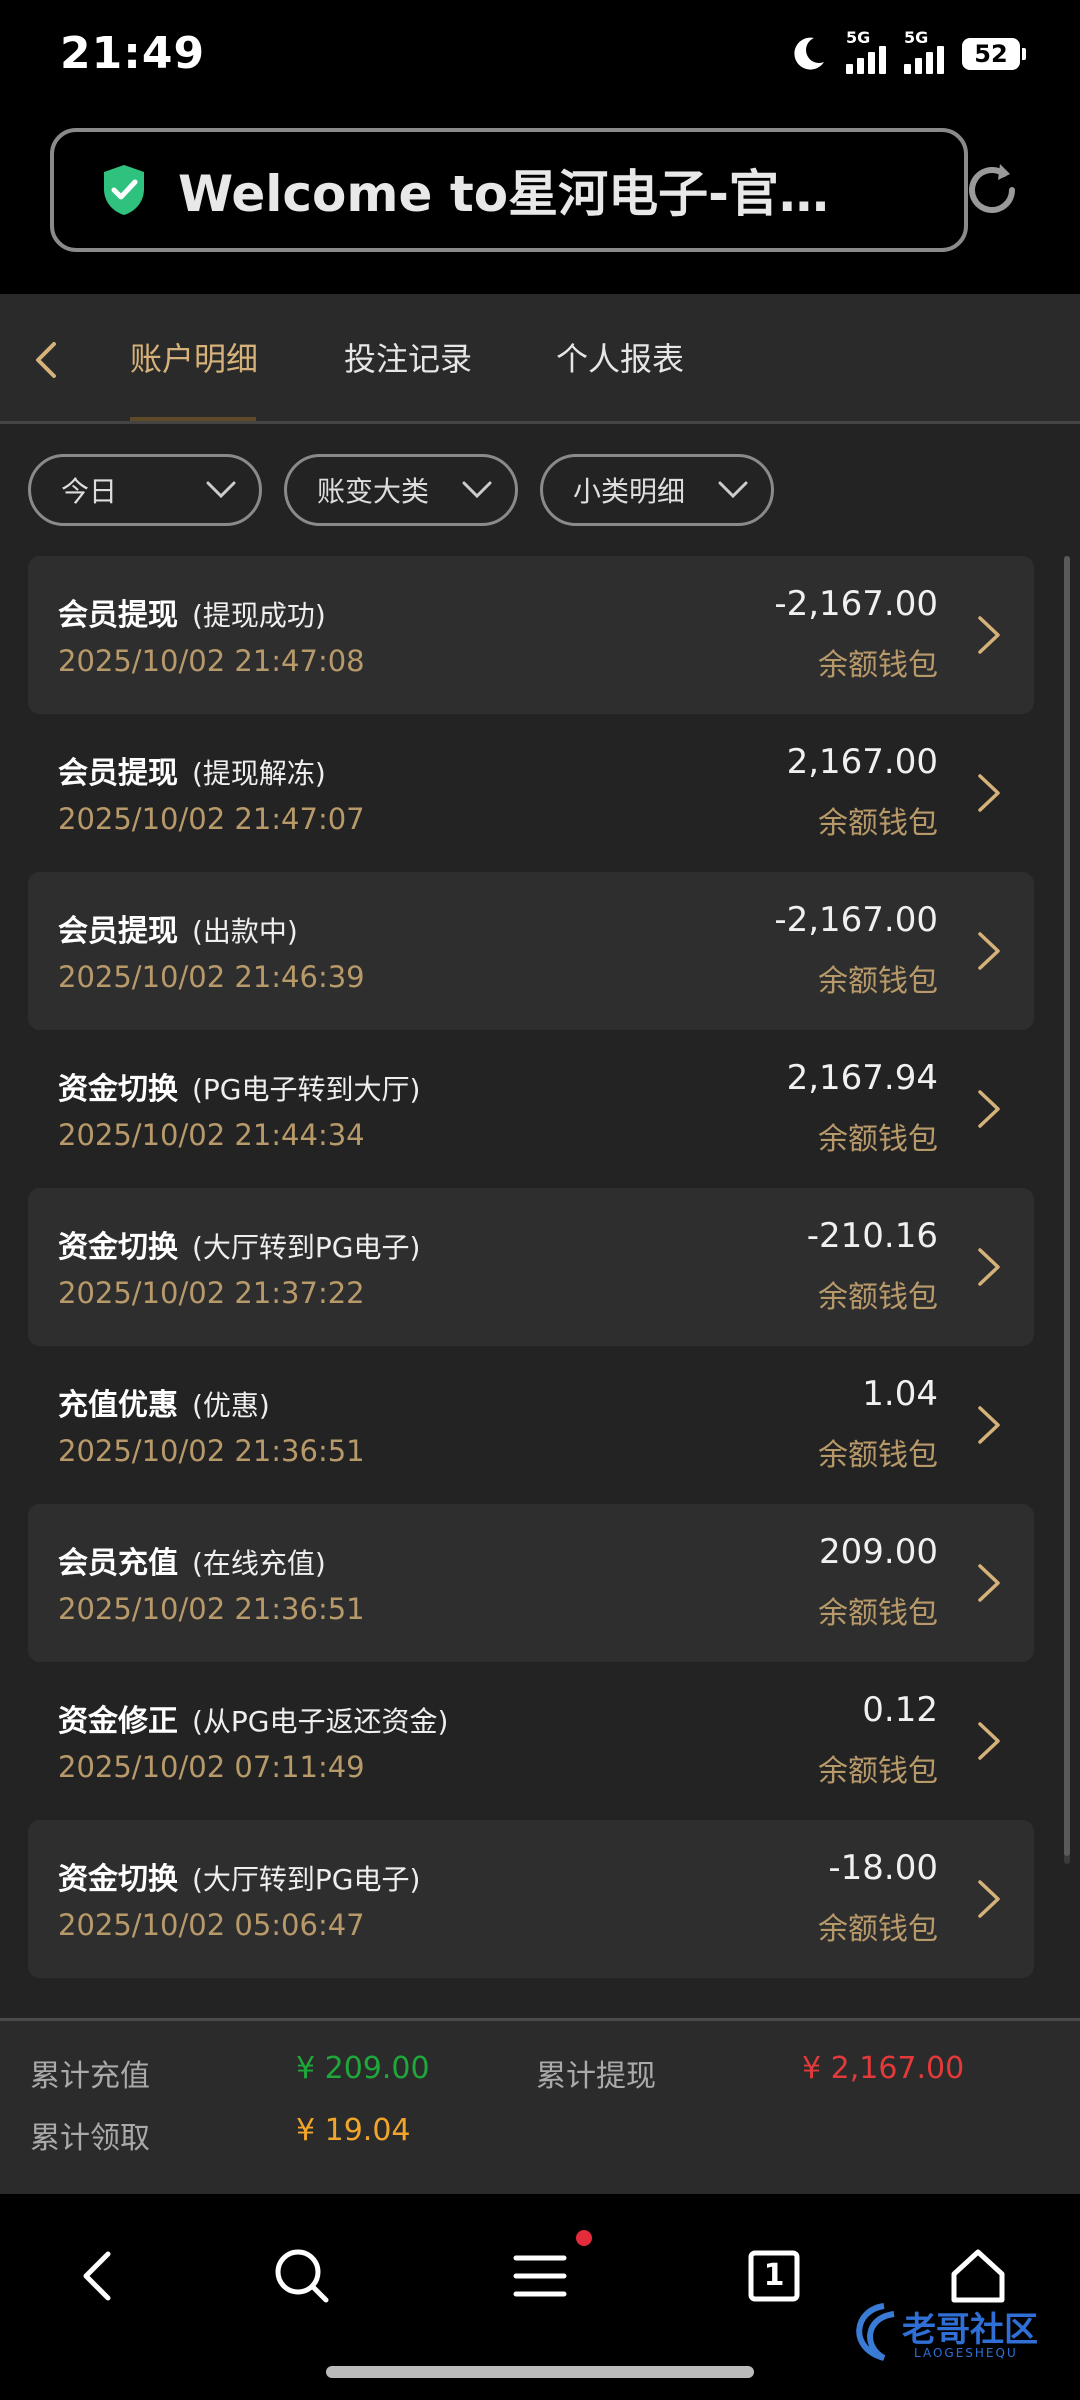 The width and height of the screenshot is (1080, 2400). What do you see at coordinates (211, 1293) in the screenshot?
I see `transaction-date: 2025/10/02 21:37:22` at bounding box center [211, 1293].